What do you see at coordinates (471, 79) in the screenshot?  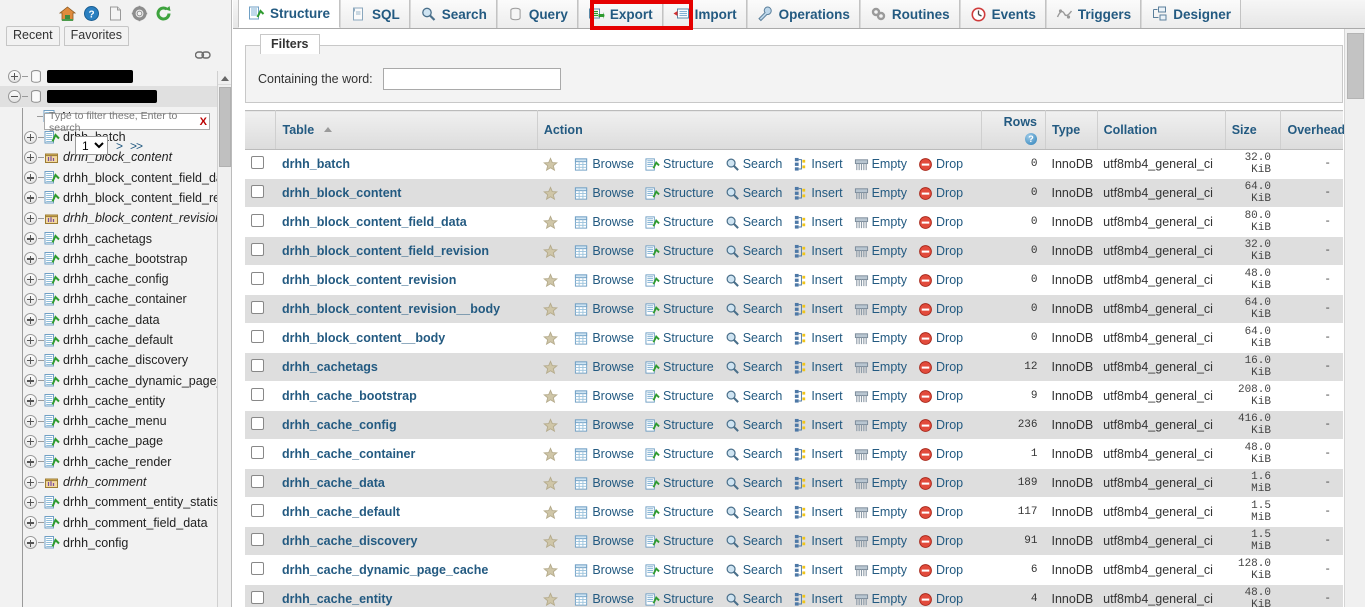 I see `containing-word-input` at bounding box center [471, 79].